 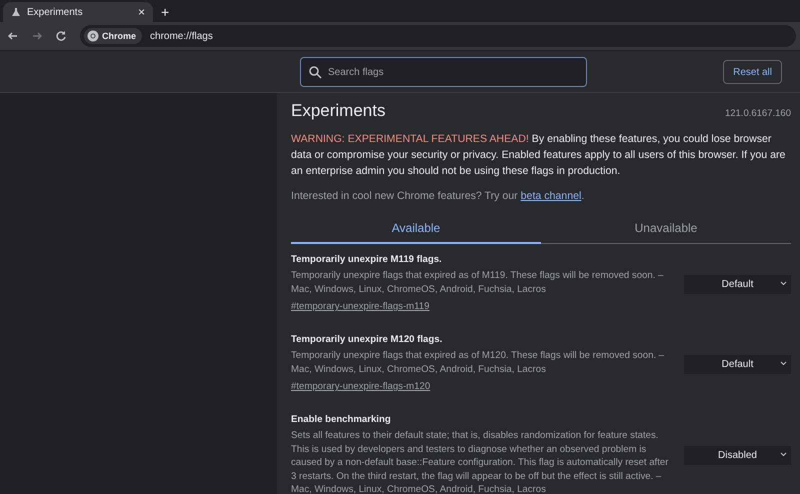 What do you see at coordinates (438, 196) in the screenshot?
I see `intro-text: Interested in cool new Chrome features? Try our beta channel.` at bounding box center [438, 196].